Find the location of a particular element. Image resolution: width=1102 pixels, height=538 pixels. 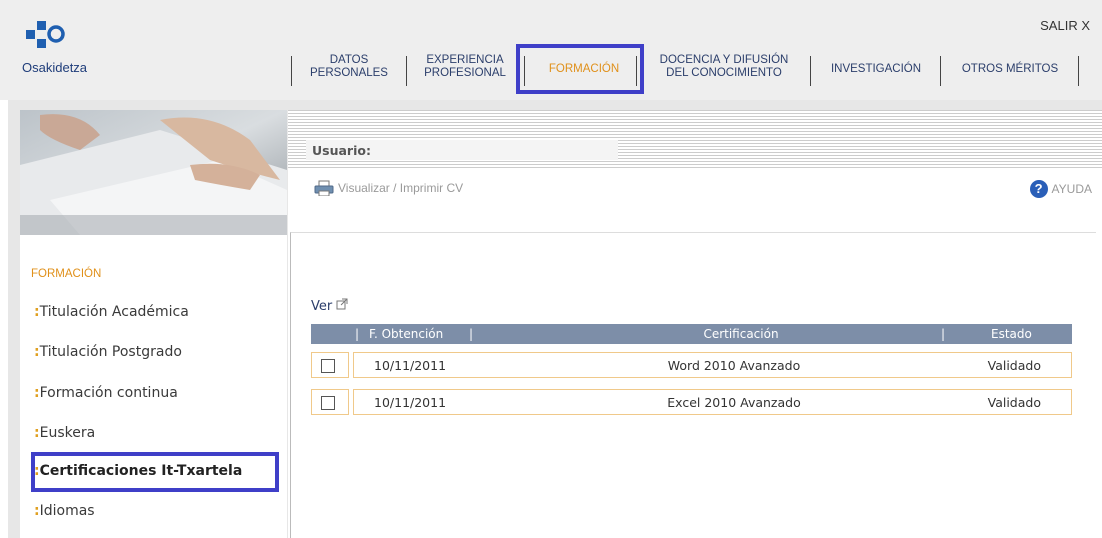

nav-label-line1: OTROS MÉRITOS is located at coordinates (1010, 69).